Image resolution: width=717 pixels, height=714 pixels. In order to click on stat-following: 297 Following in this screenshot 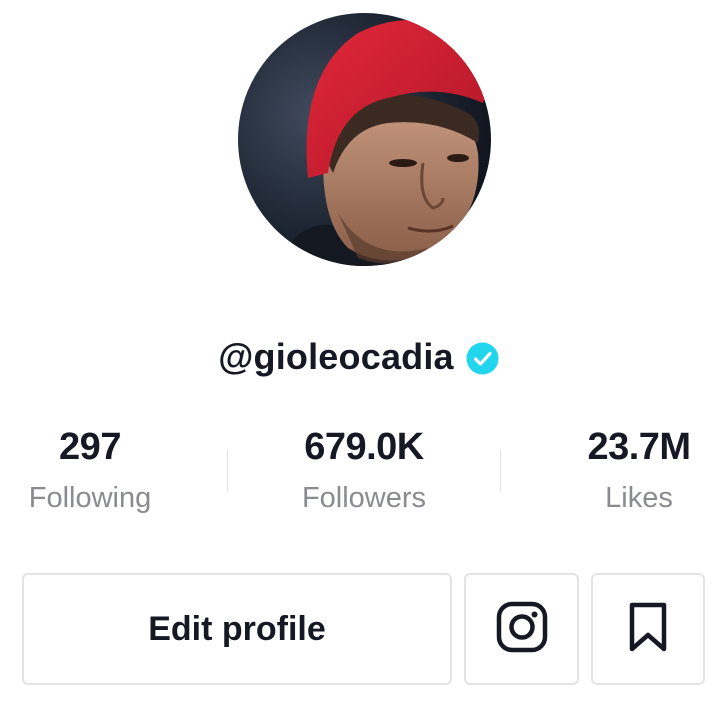, I will do `click(100, 473)`.